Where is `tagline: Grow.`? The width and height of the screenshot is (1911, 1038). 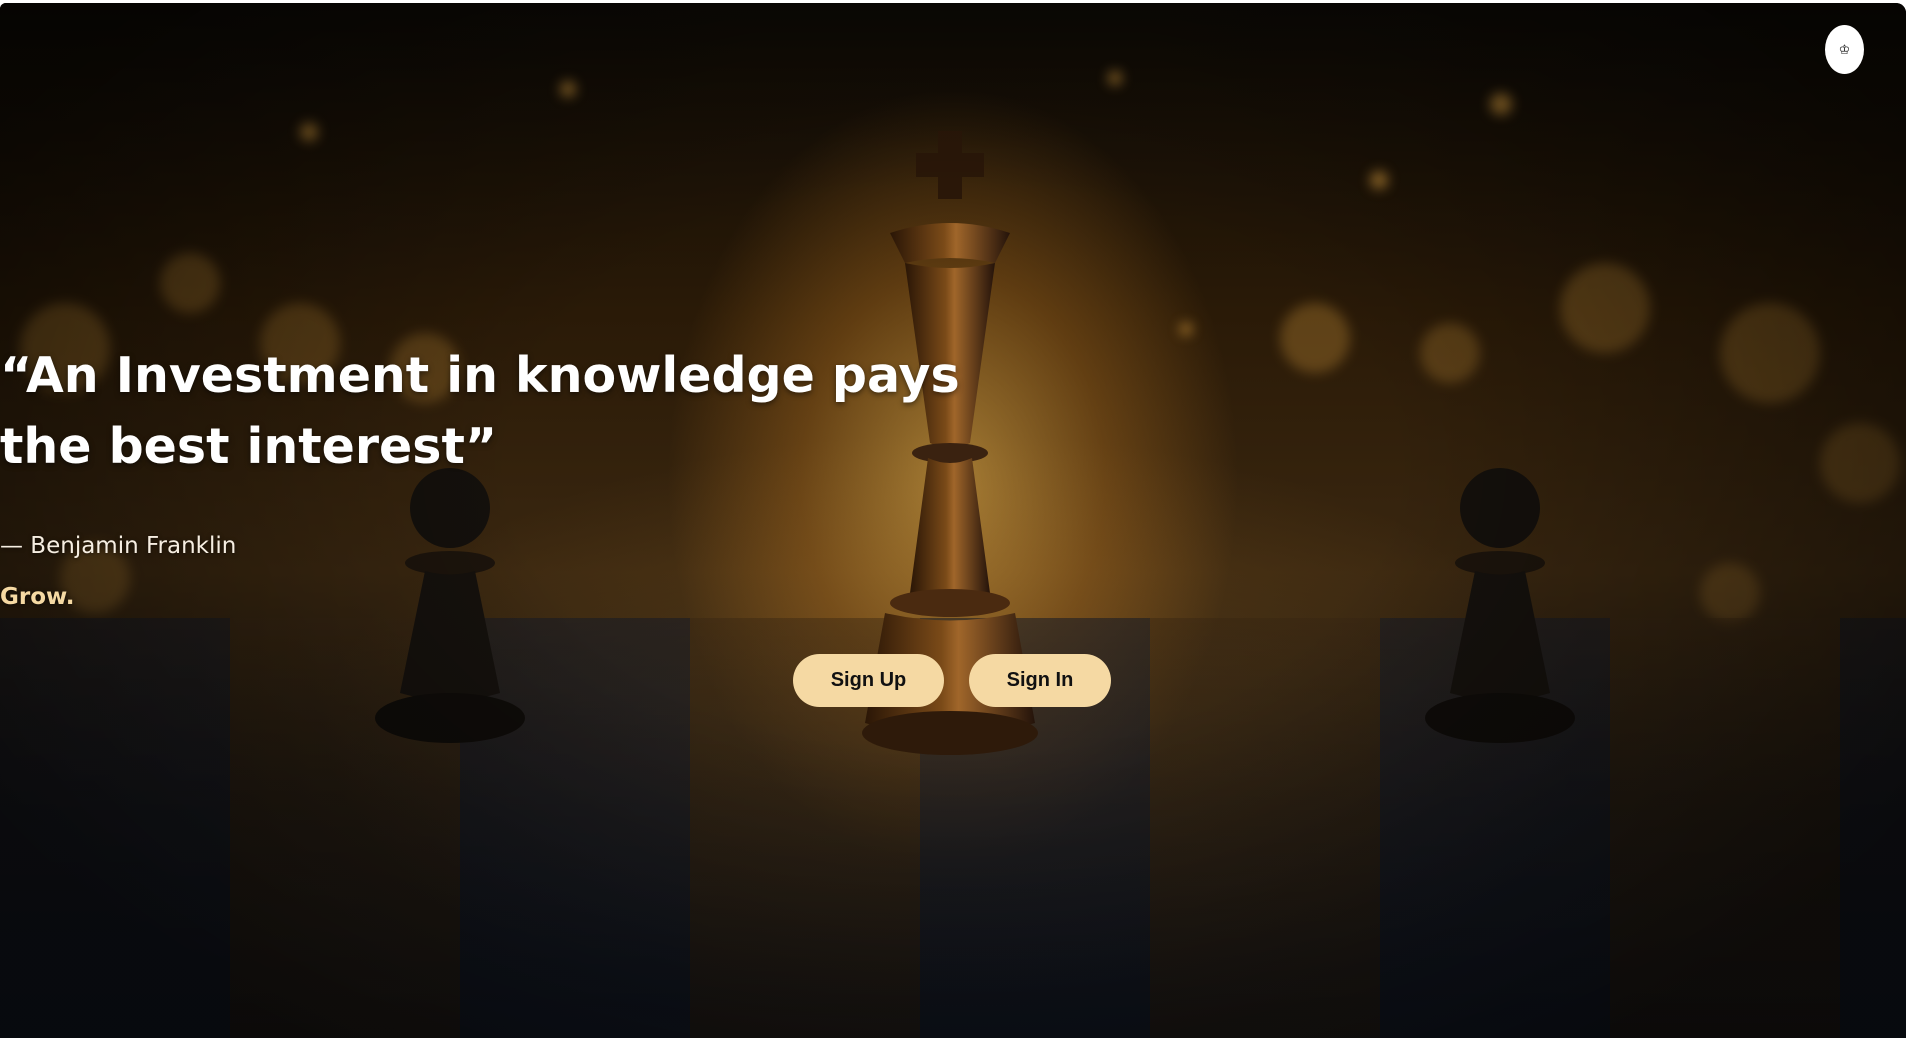 tagline: Grow. is located at coordinates (37, 597).